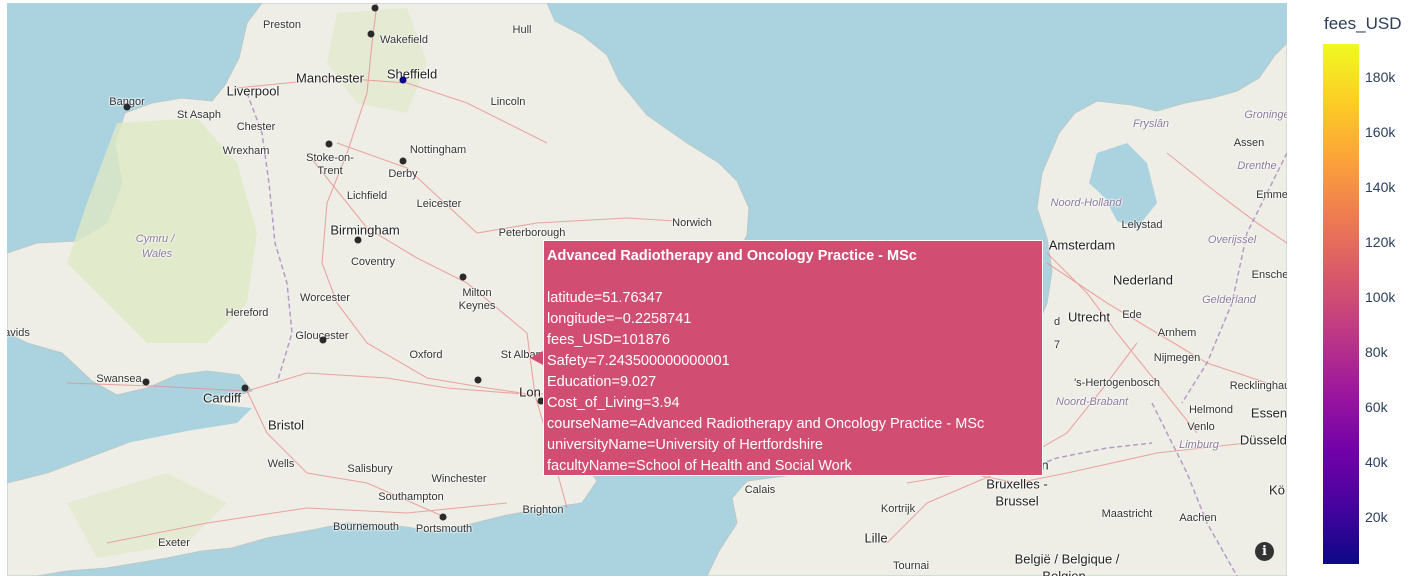  I want to click on colorbar-tick-label: 160k, so click(1380, 132).